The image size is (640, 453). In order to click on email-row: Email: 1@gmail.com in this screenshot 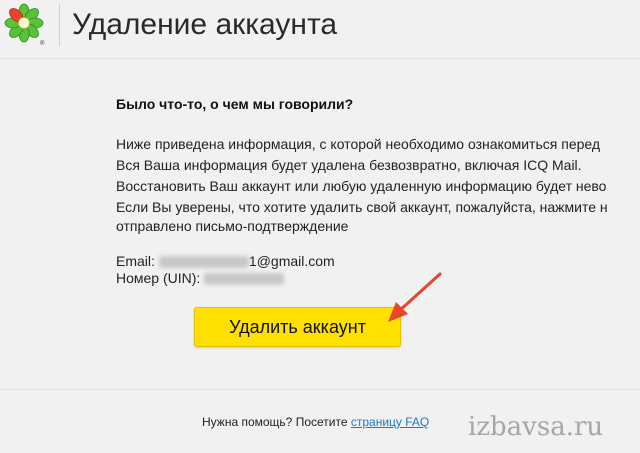, I will do `click(225, 261)`.